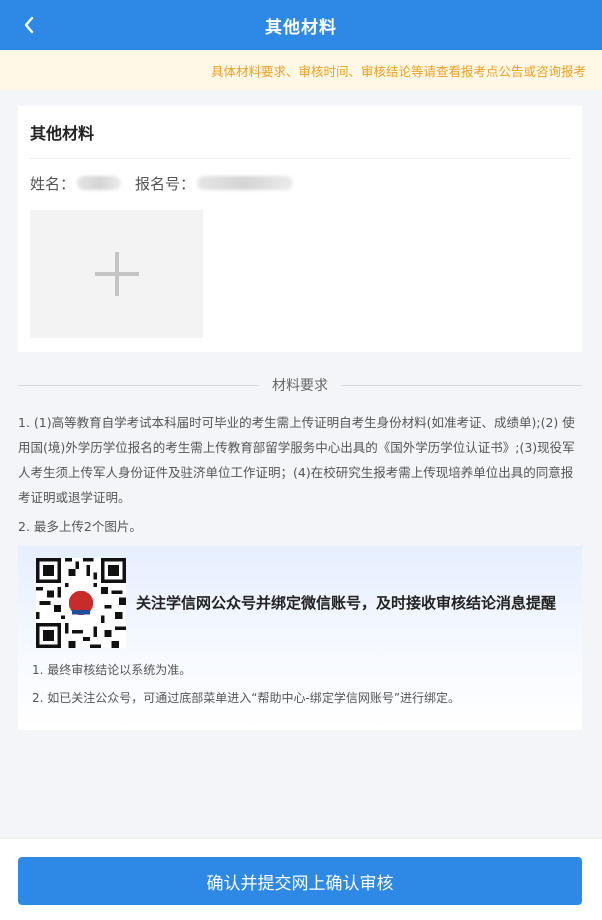 The height and width of the screenshot is (920, 602). Describe the element at coordinates (462, 385) in the screenshot. I see `divider-line-right` at that location.